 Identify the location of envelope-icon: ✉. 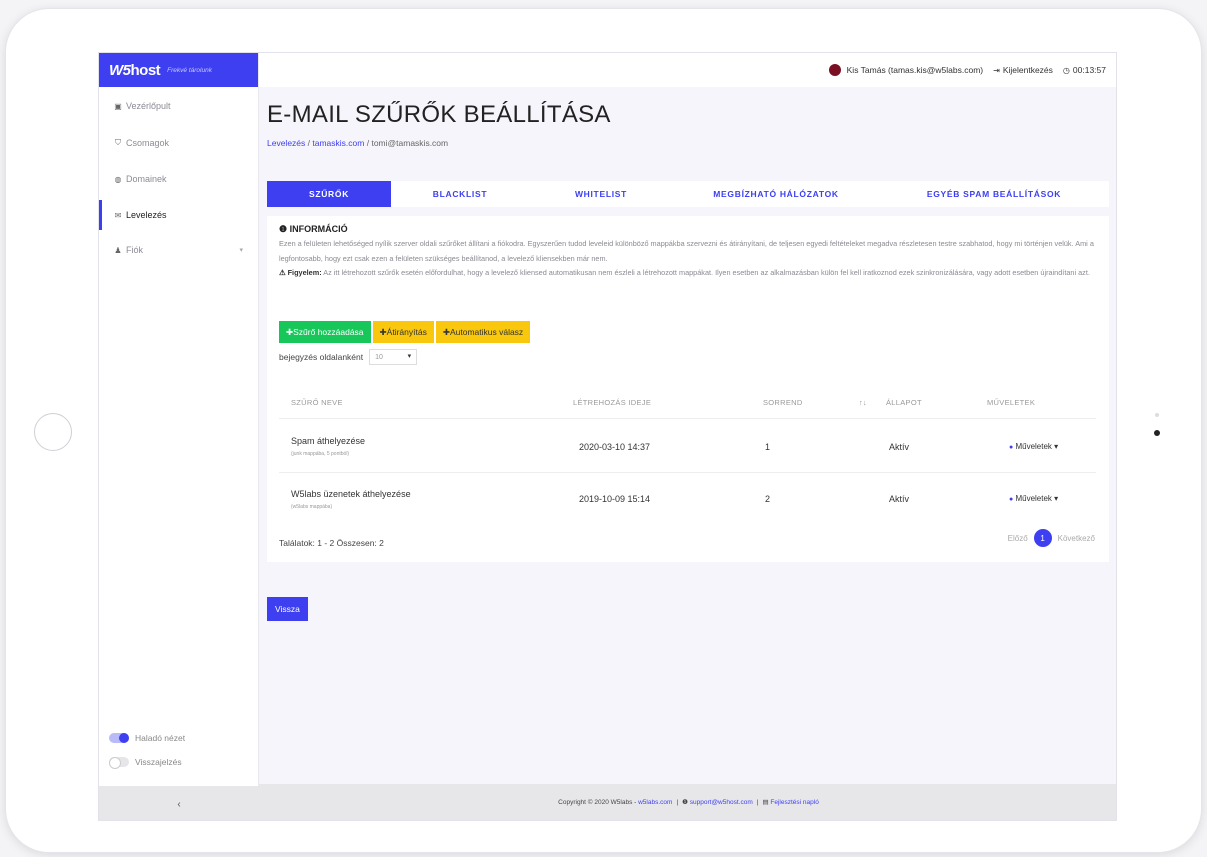
(118, 215).